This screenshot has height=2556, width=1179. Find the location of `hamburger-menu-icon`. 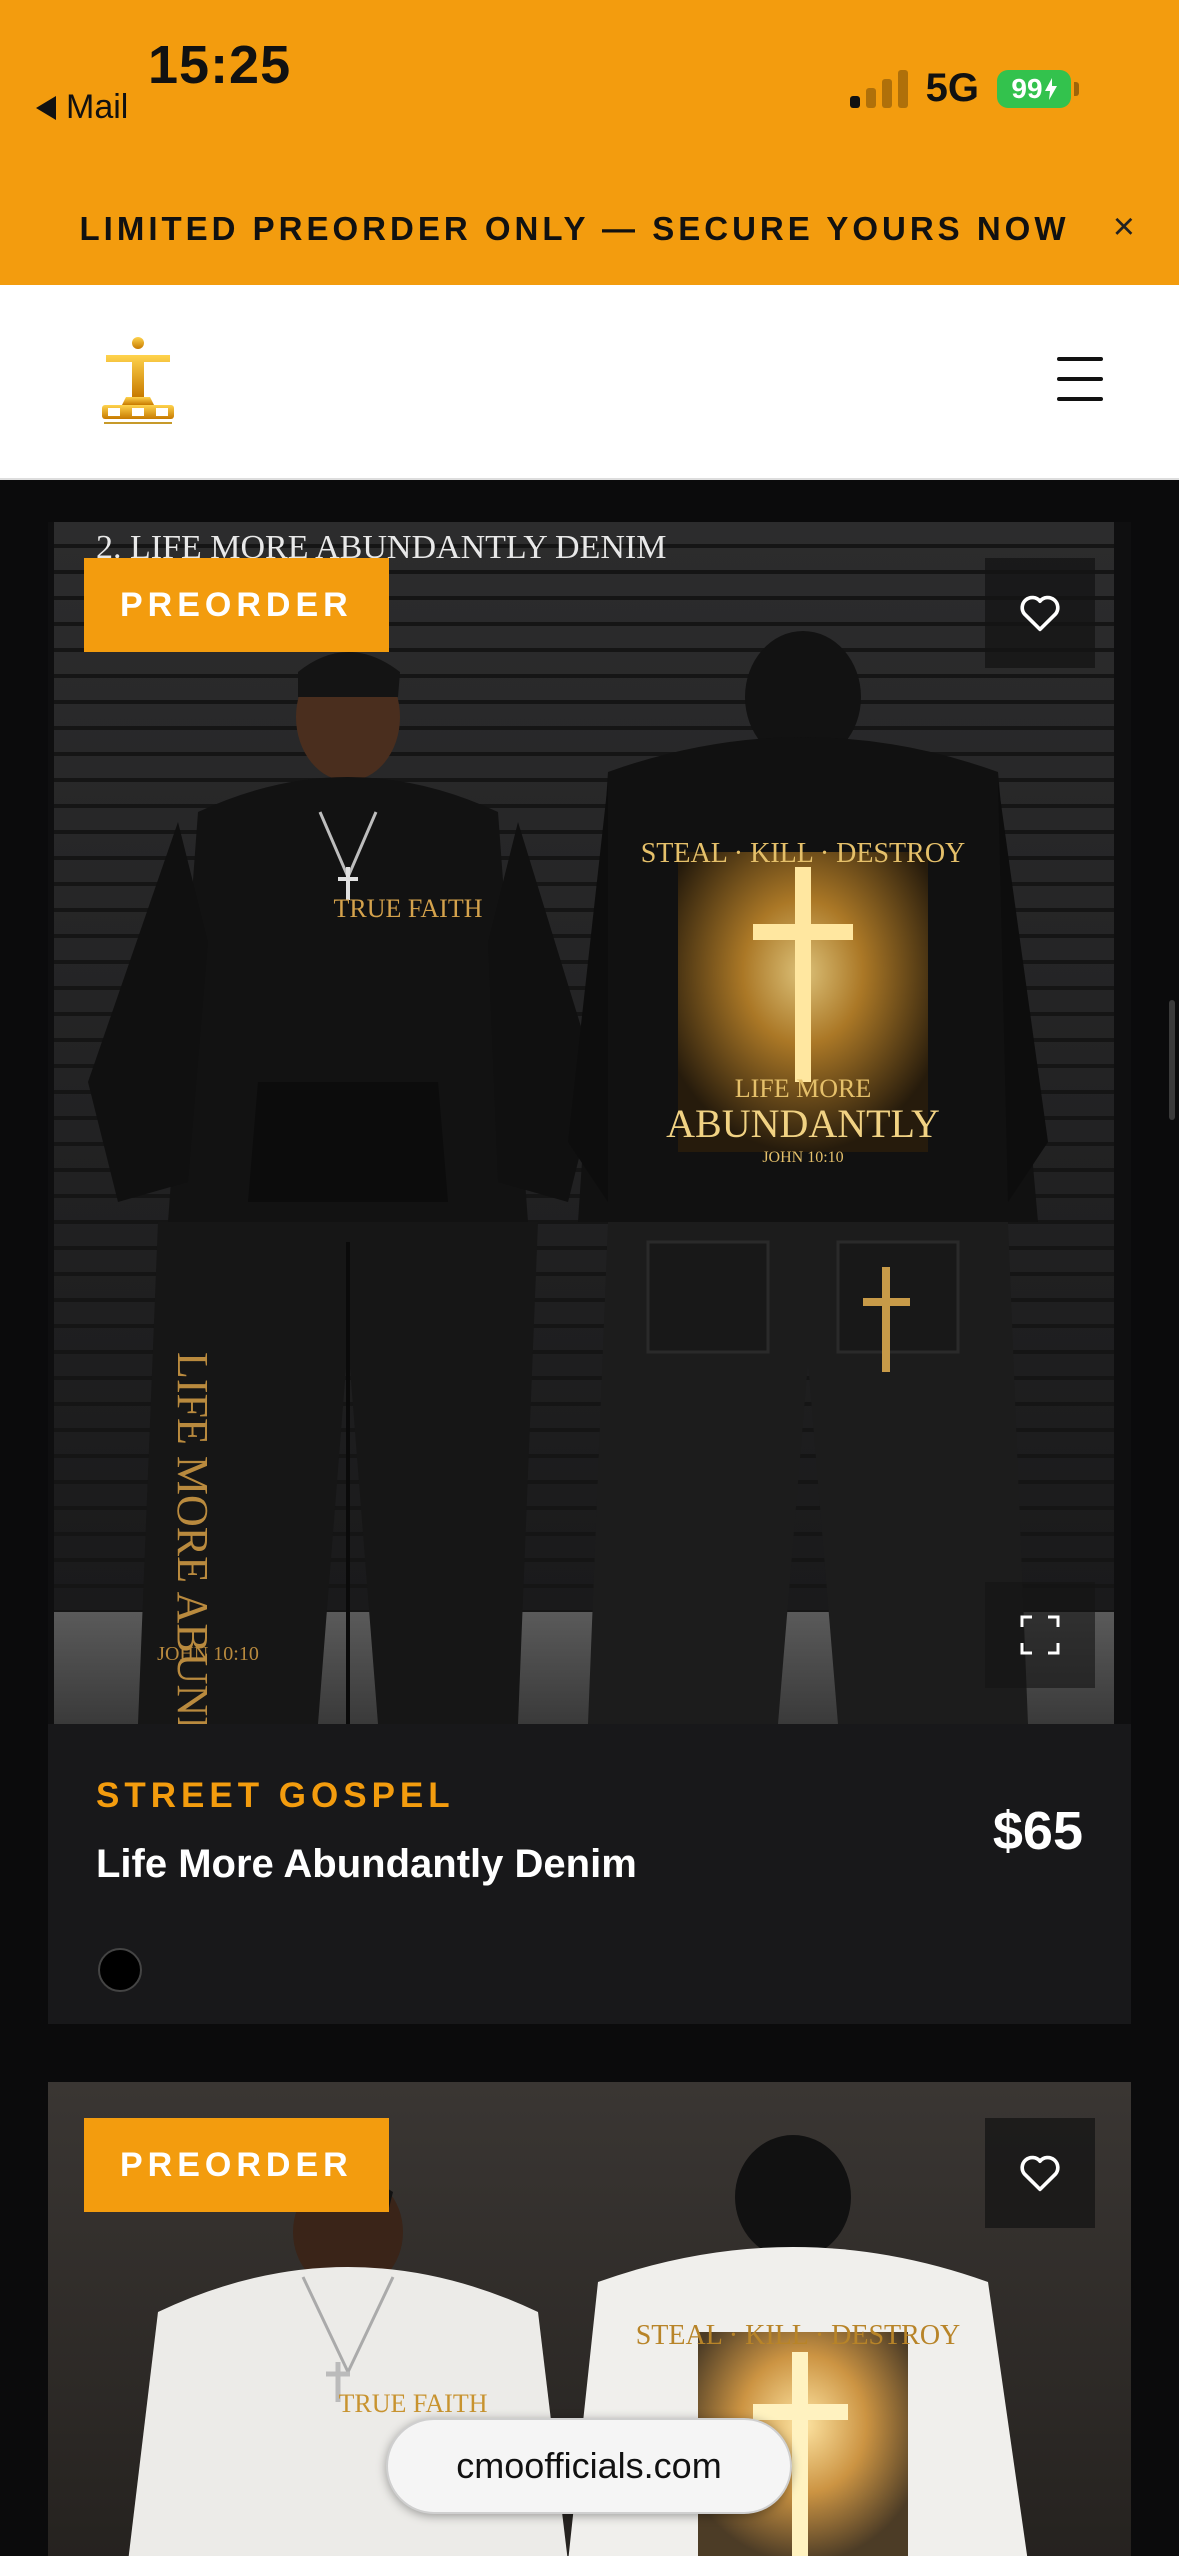

hamburger-menu-icon is located at coordinates (1080, 379).